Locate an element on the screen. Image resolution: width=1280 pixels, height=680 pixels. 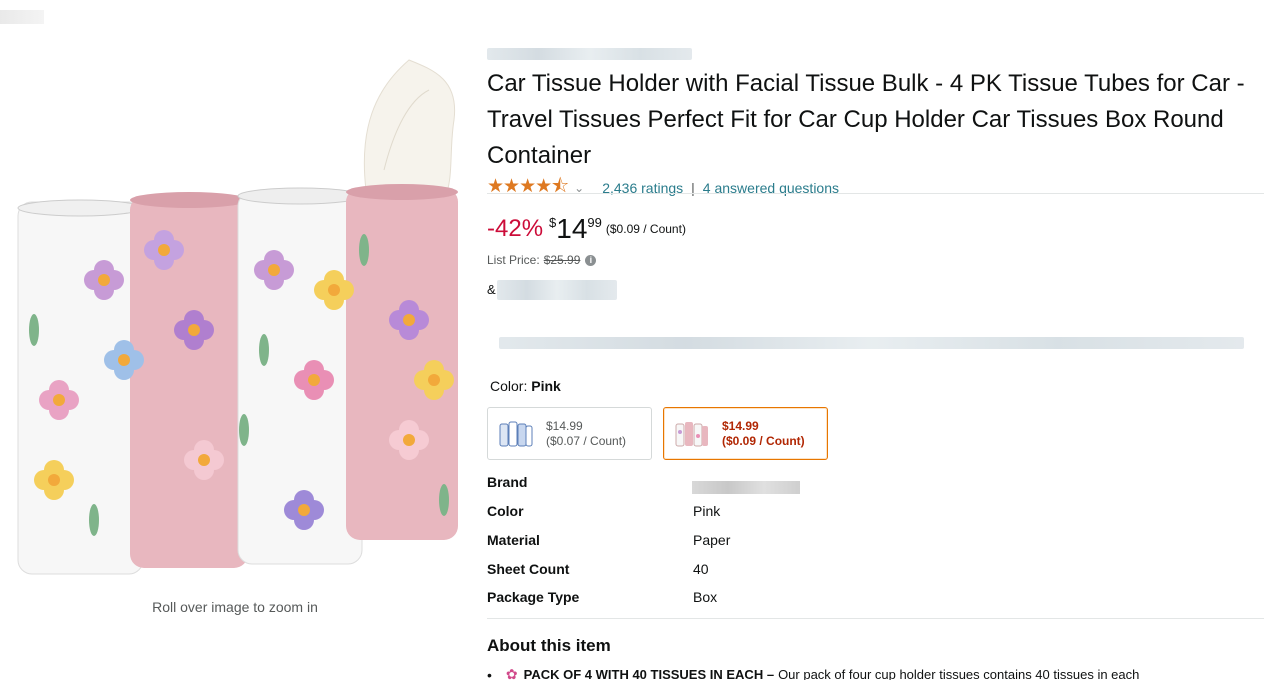
spec-key: Sheet Count is located at coordinates (528, 569).